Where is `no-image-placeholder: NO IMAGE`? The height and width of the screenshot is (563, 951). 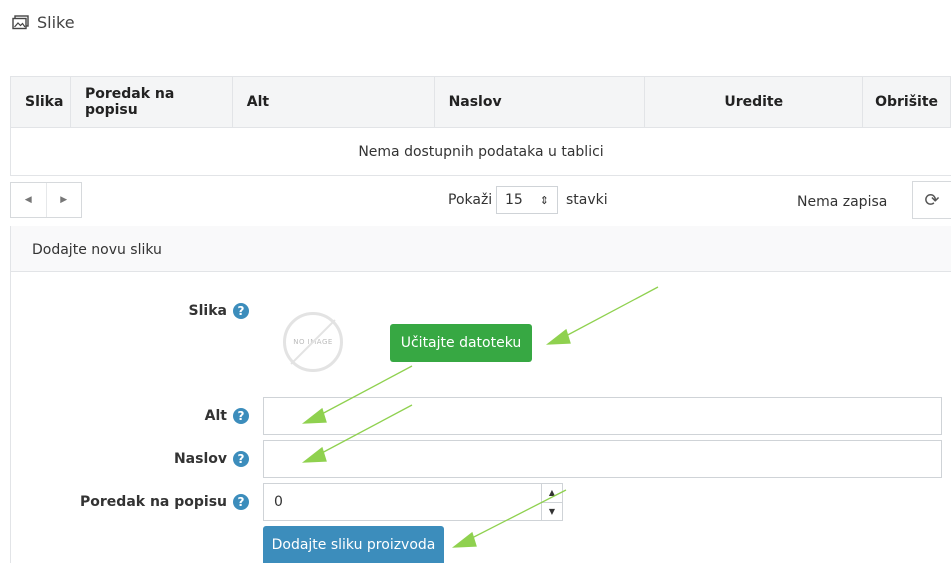 no-image-placeholder: NO IMAGE is located at coordinates (313, 342).